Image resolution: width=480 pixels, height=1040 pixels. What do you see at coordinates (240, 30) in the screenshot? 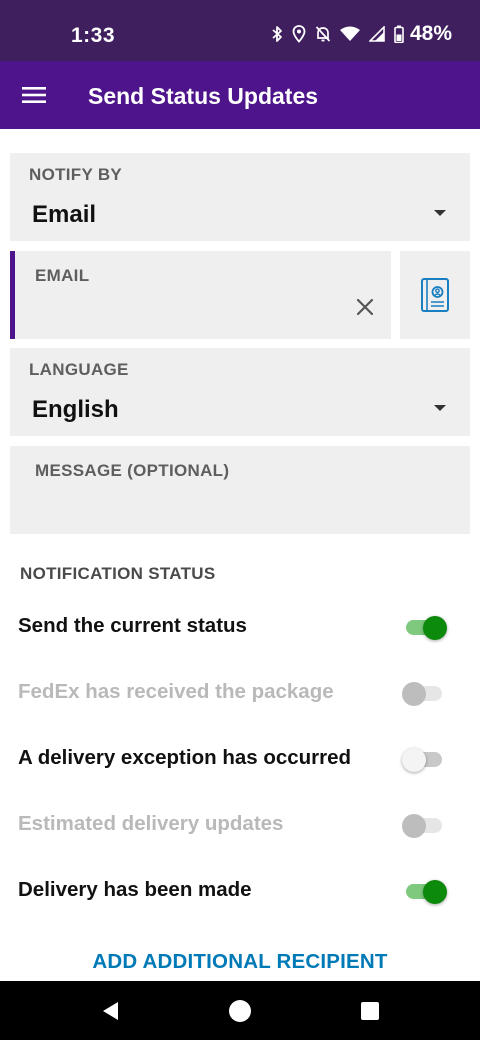
I see `status-bar: 1:33 48%` at bounding box center [240, 30].